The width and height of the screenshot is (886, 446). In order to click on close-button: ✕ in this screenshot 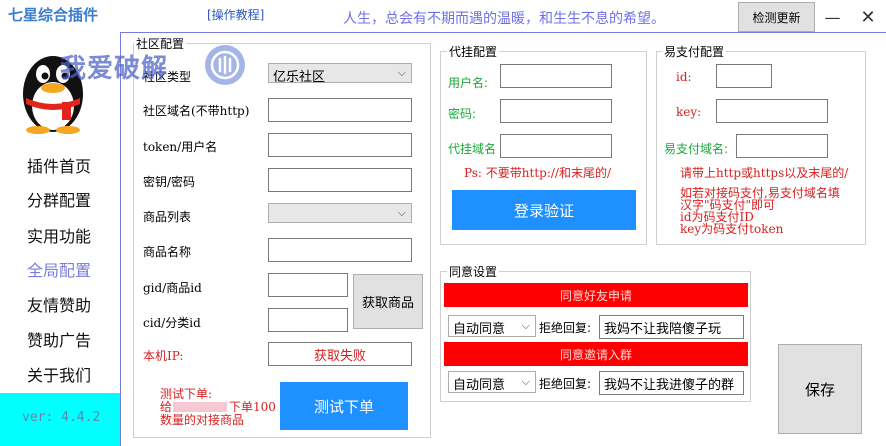, I will do `click(868, 17)`.